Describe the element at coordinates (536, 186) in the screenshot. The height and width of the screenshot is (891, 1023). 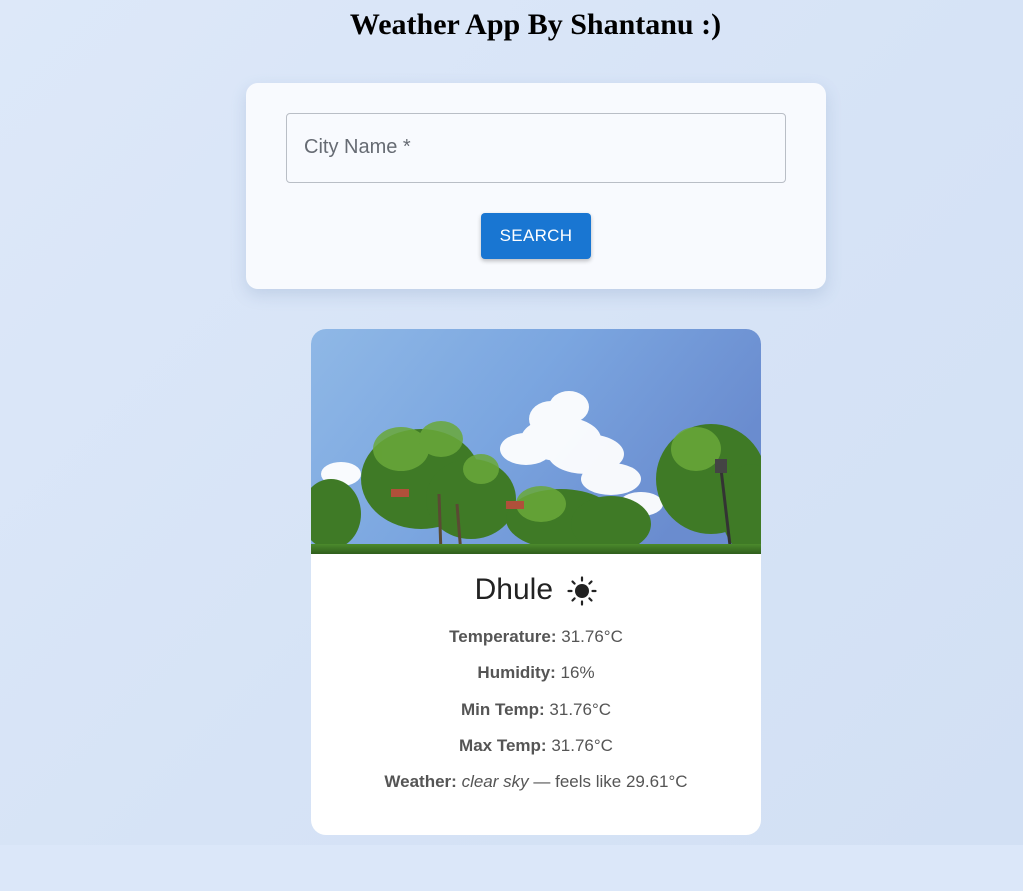
I see `search-card: City Name * SEARCH` at that location.